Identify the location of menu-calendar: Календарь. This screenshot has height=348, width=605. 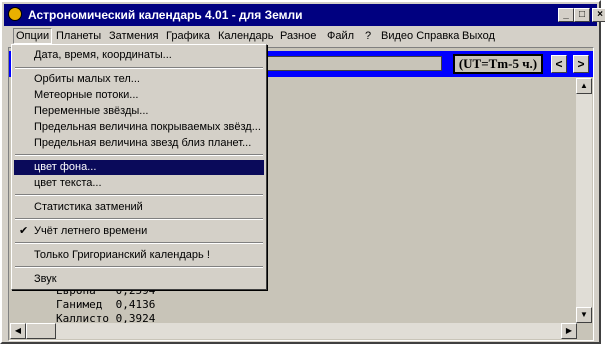
(246, 36).